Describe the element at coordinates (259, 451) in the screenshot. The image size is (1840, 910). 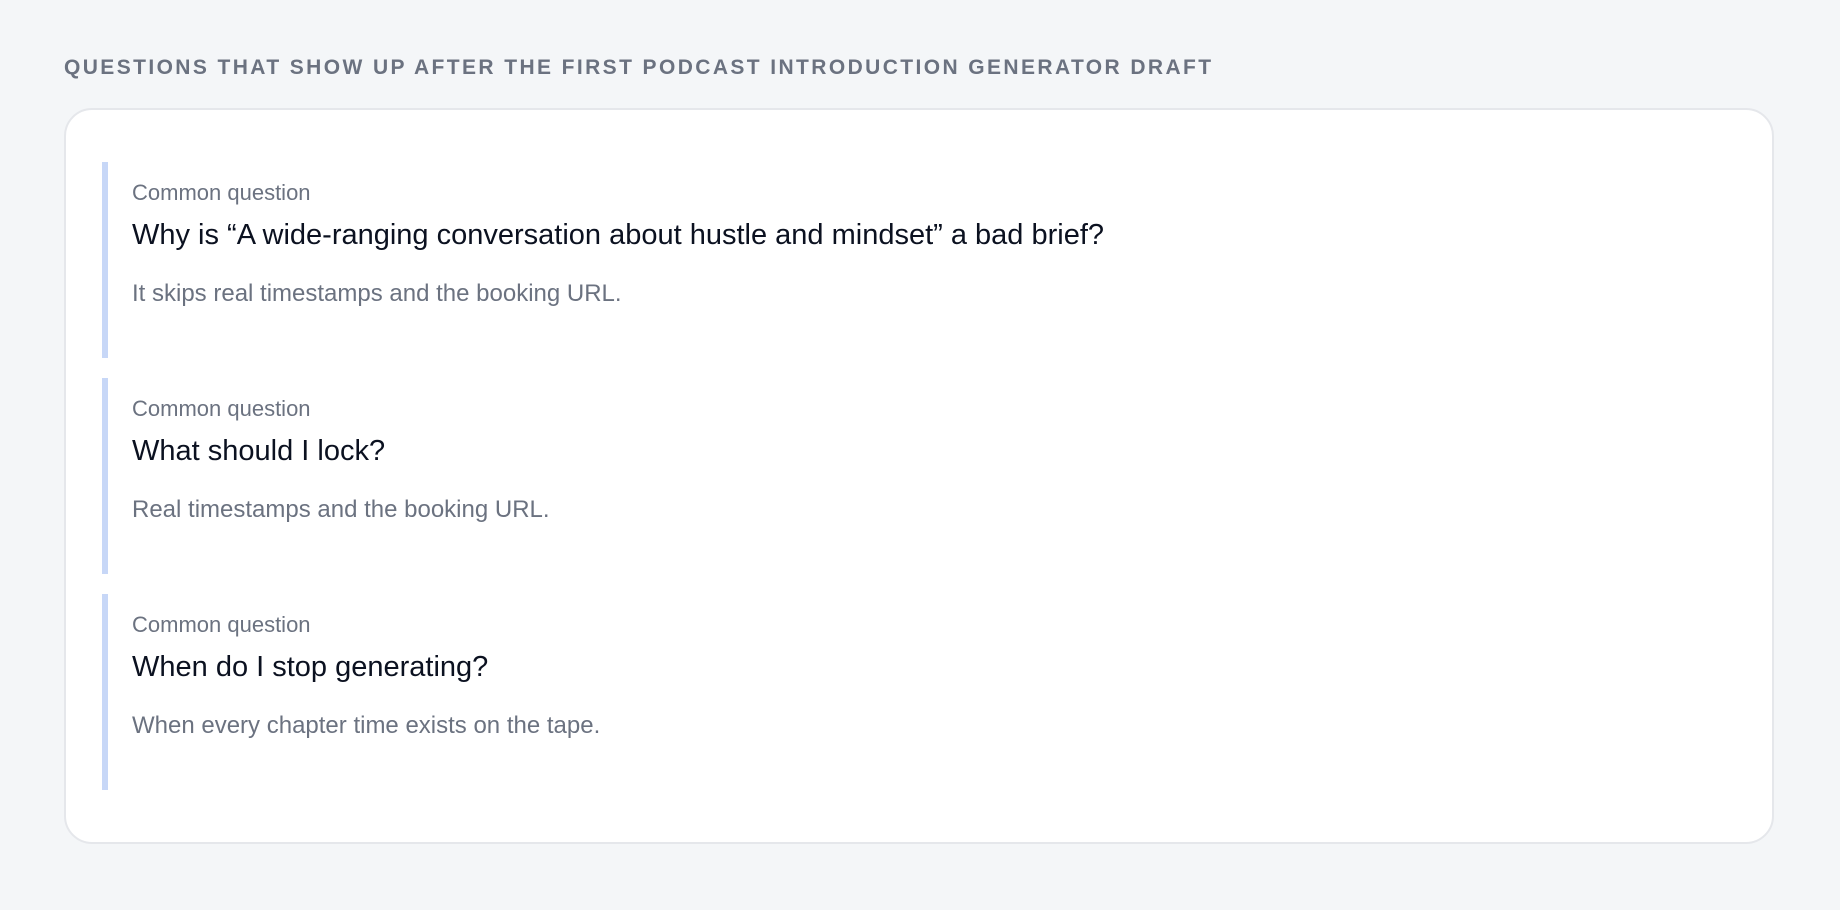
I see `faq-question: What should I lock?` at that location.